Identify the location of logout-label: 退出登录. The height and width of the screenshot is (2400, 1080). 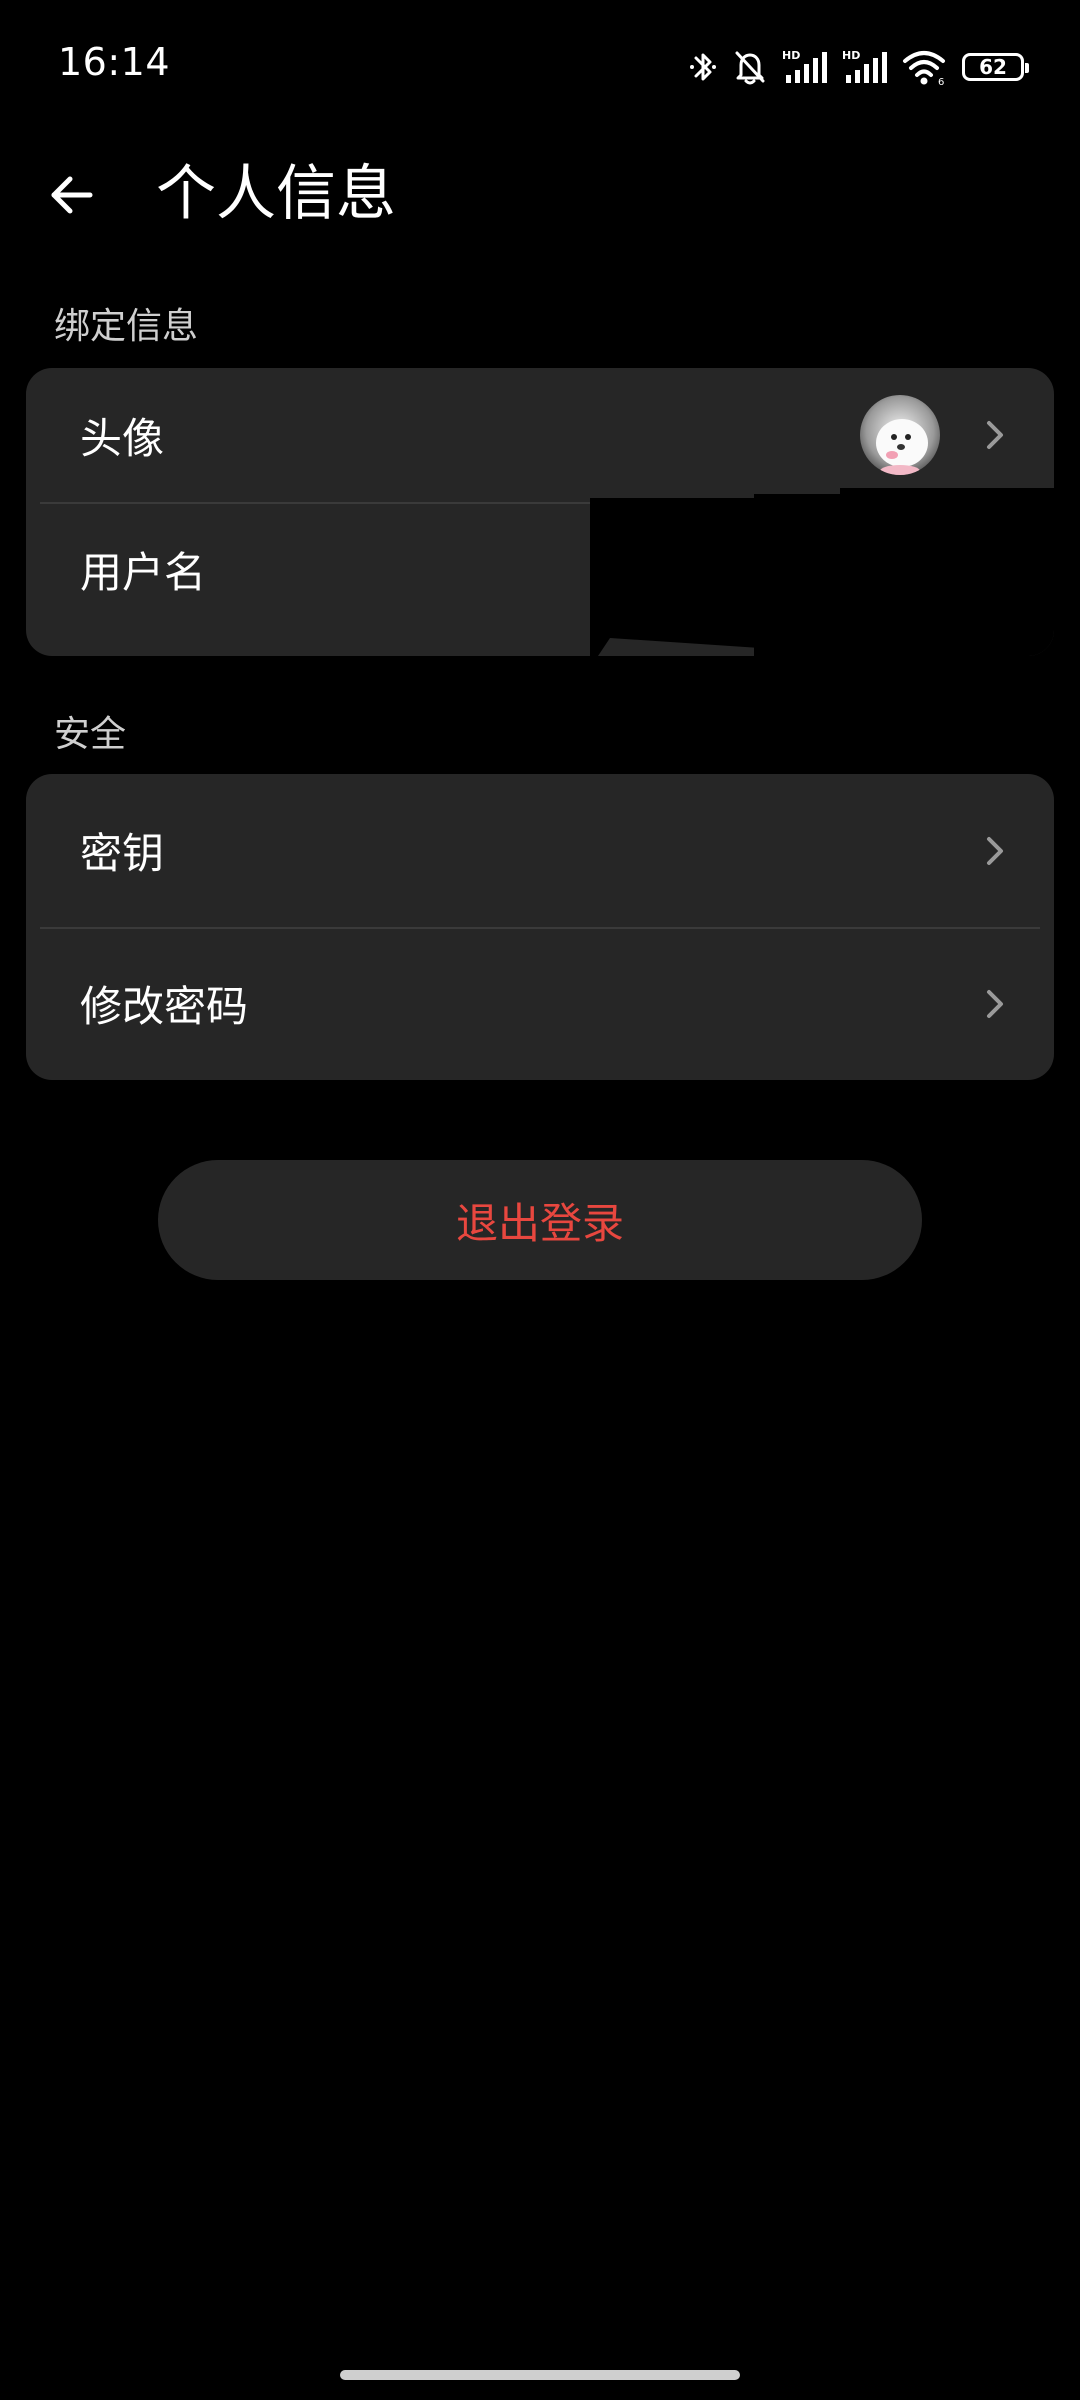
(539, 1223).